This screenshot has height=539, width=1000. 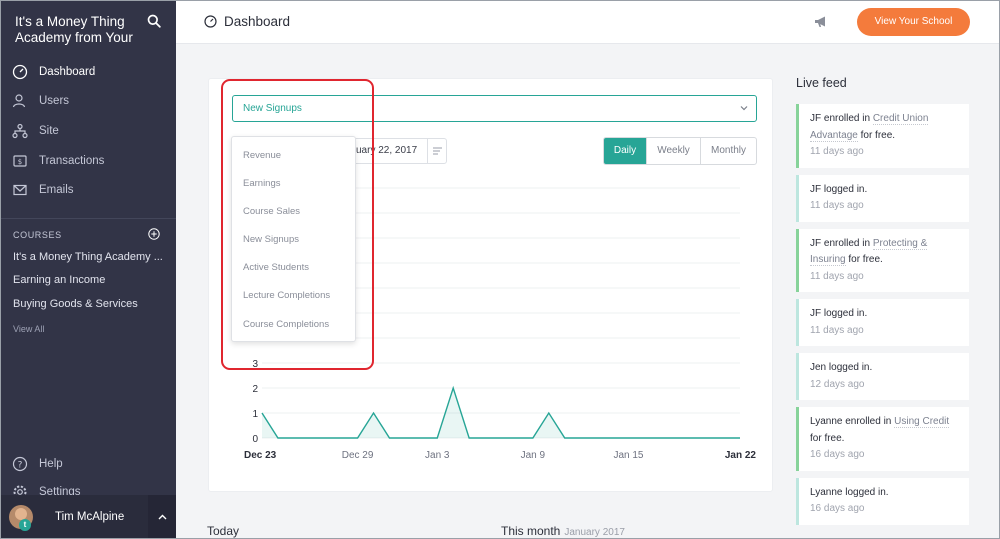 What do you see at coordinates (837, 384) in the screenshot?
I see `feed-time: 12 days ago` at bounding box center [837, 384].